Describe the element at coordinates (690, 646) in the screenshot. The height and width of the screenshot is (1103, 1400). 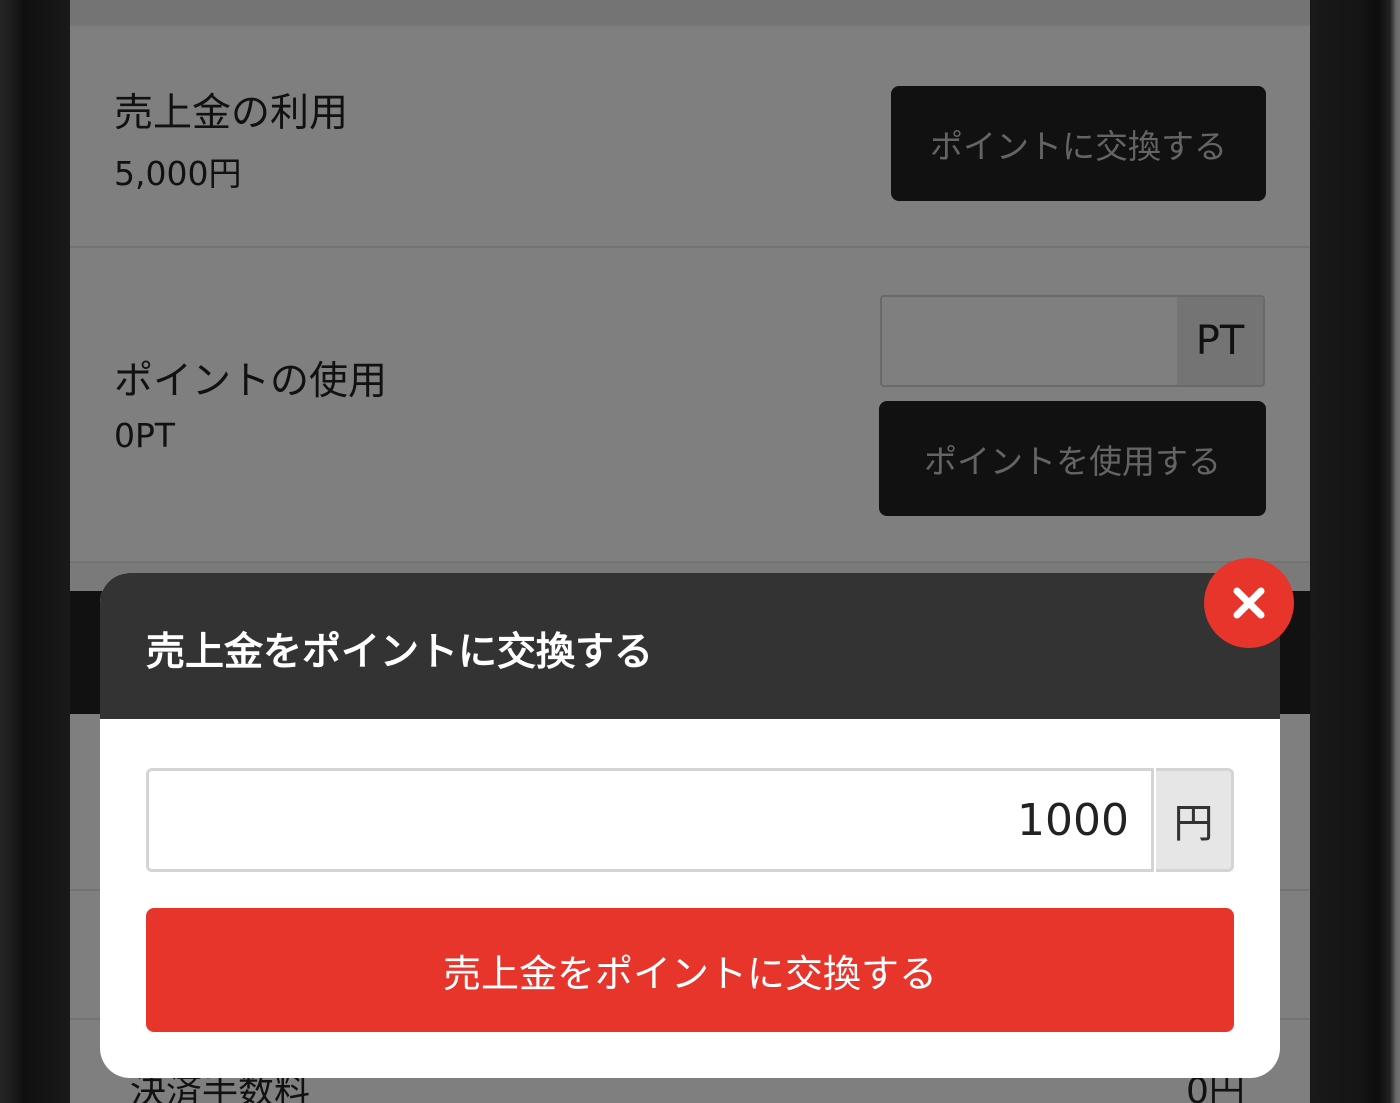
I see `modal-header: 売上金をポイントに交換する` at that location.